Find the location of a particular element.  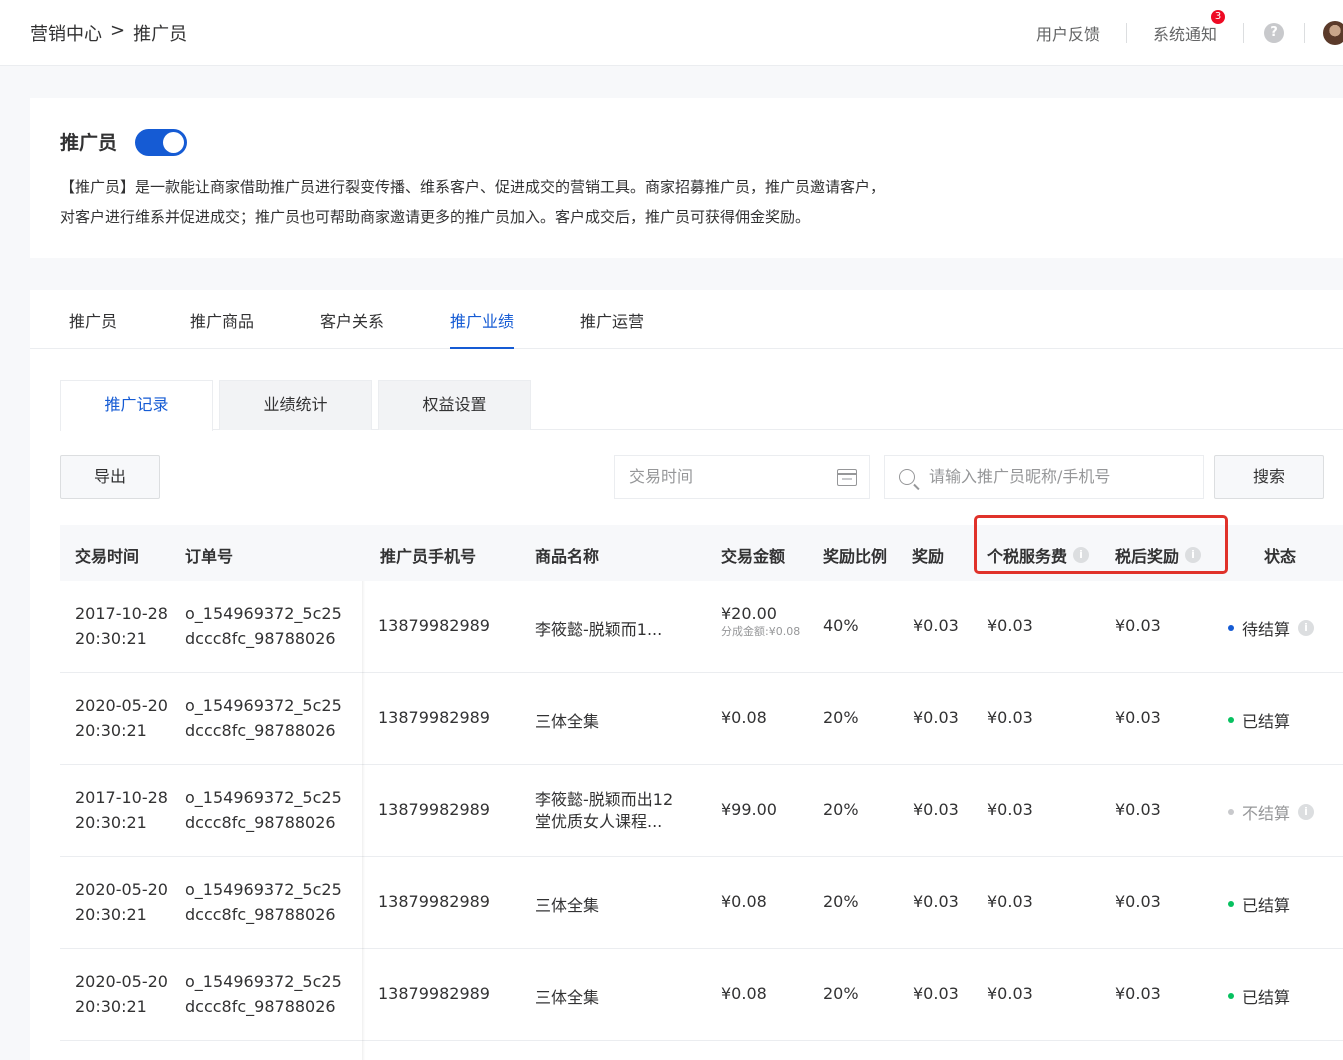

tab-performance: 推广业绩 is located at coordinates (482, 328).